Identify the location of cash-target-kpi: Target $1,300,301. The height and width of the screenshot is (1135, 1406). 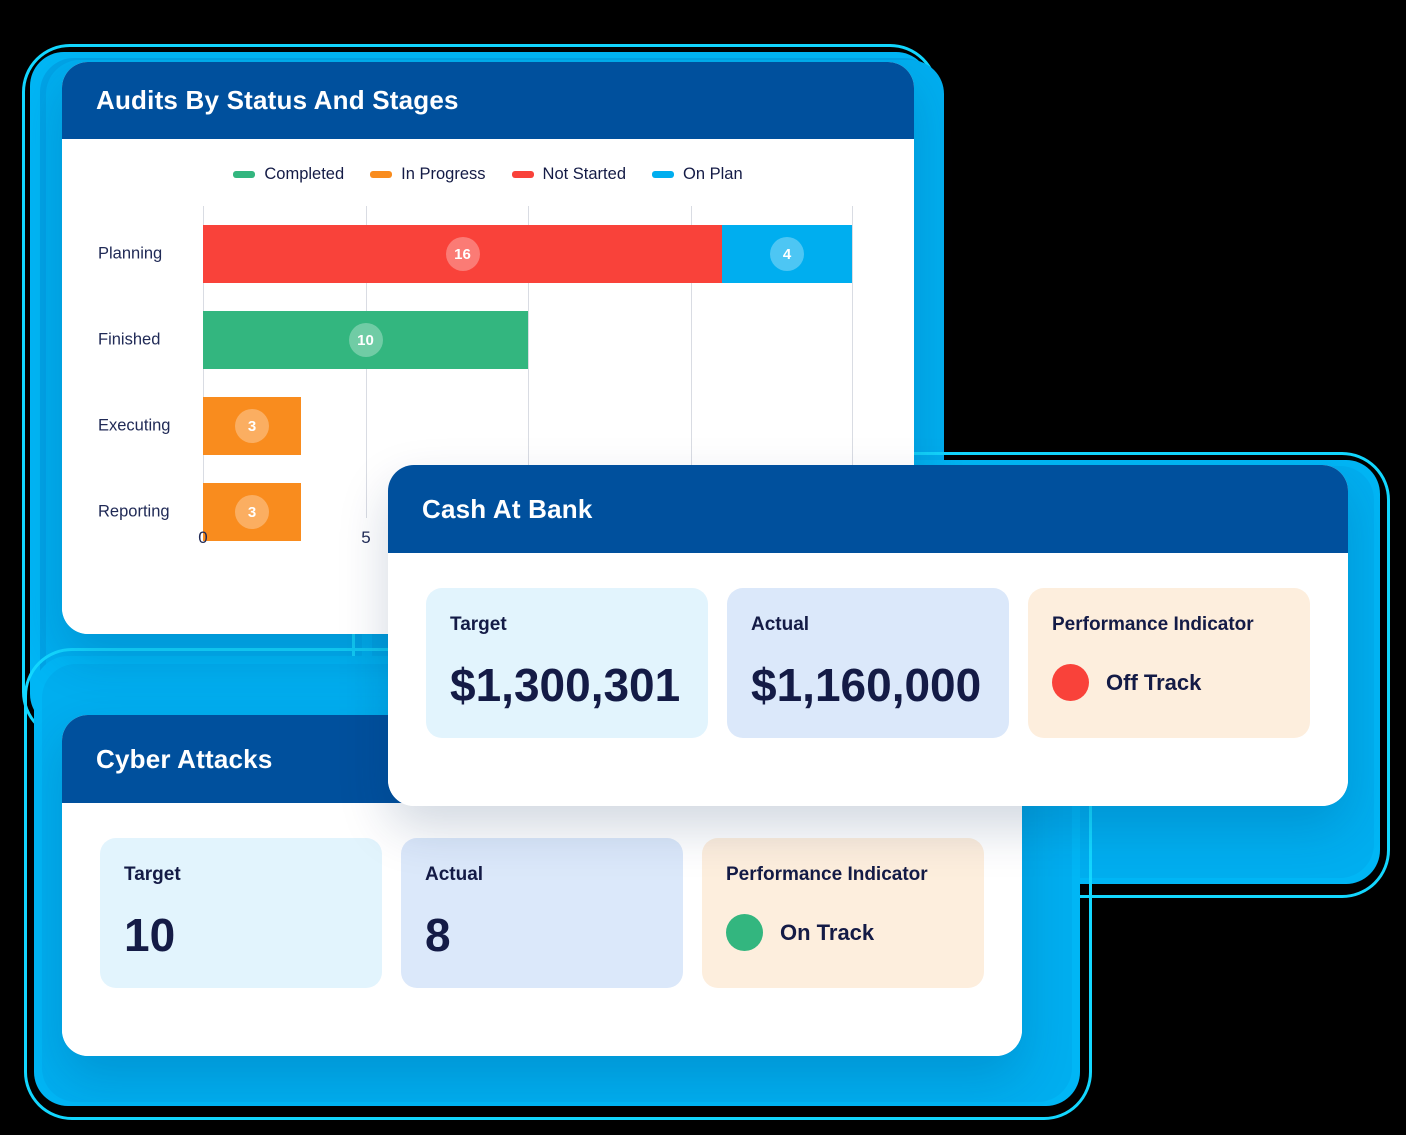
(567, 663).